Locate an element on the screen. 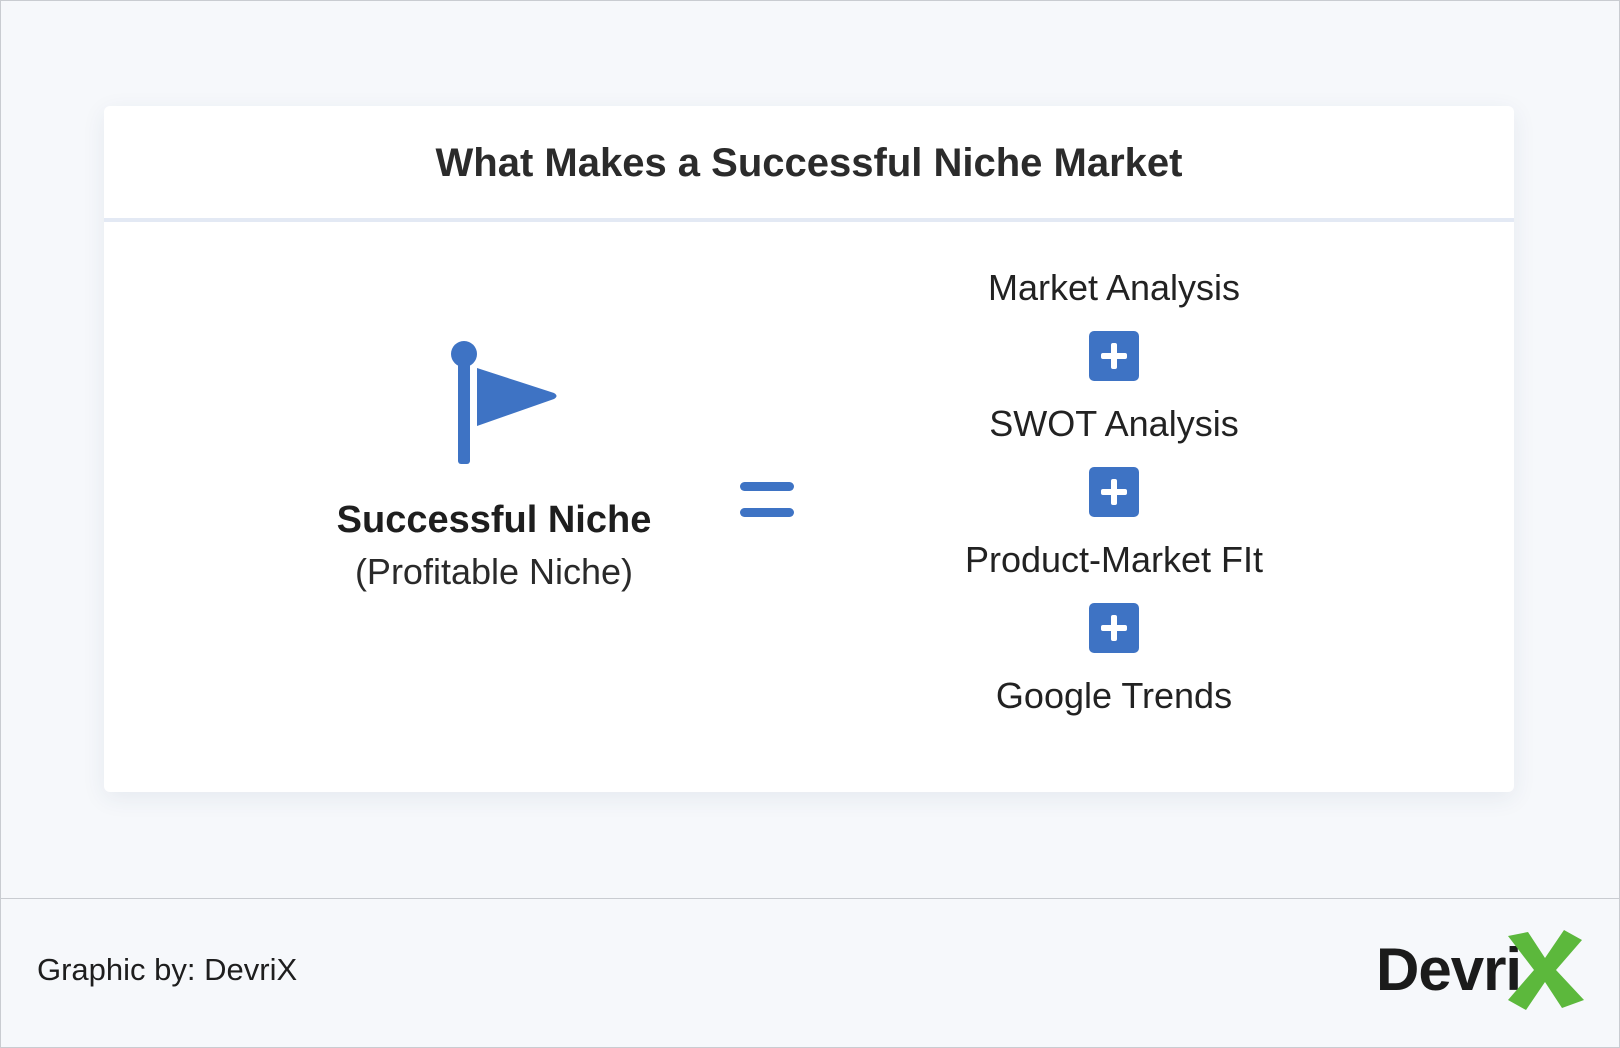 The image size is (1620, 1048). footer-divider is located at coordinates (810, 898).